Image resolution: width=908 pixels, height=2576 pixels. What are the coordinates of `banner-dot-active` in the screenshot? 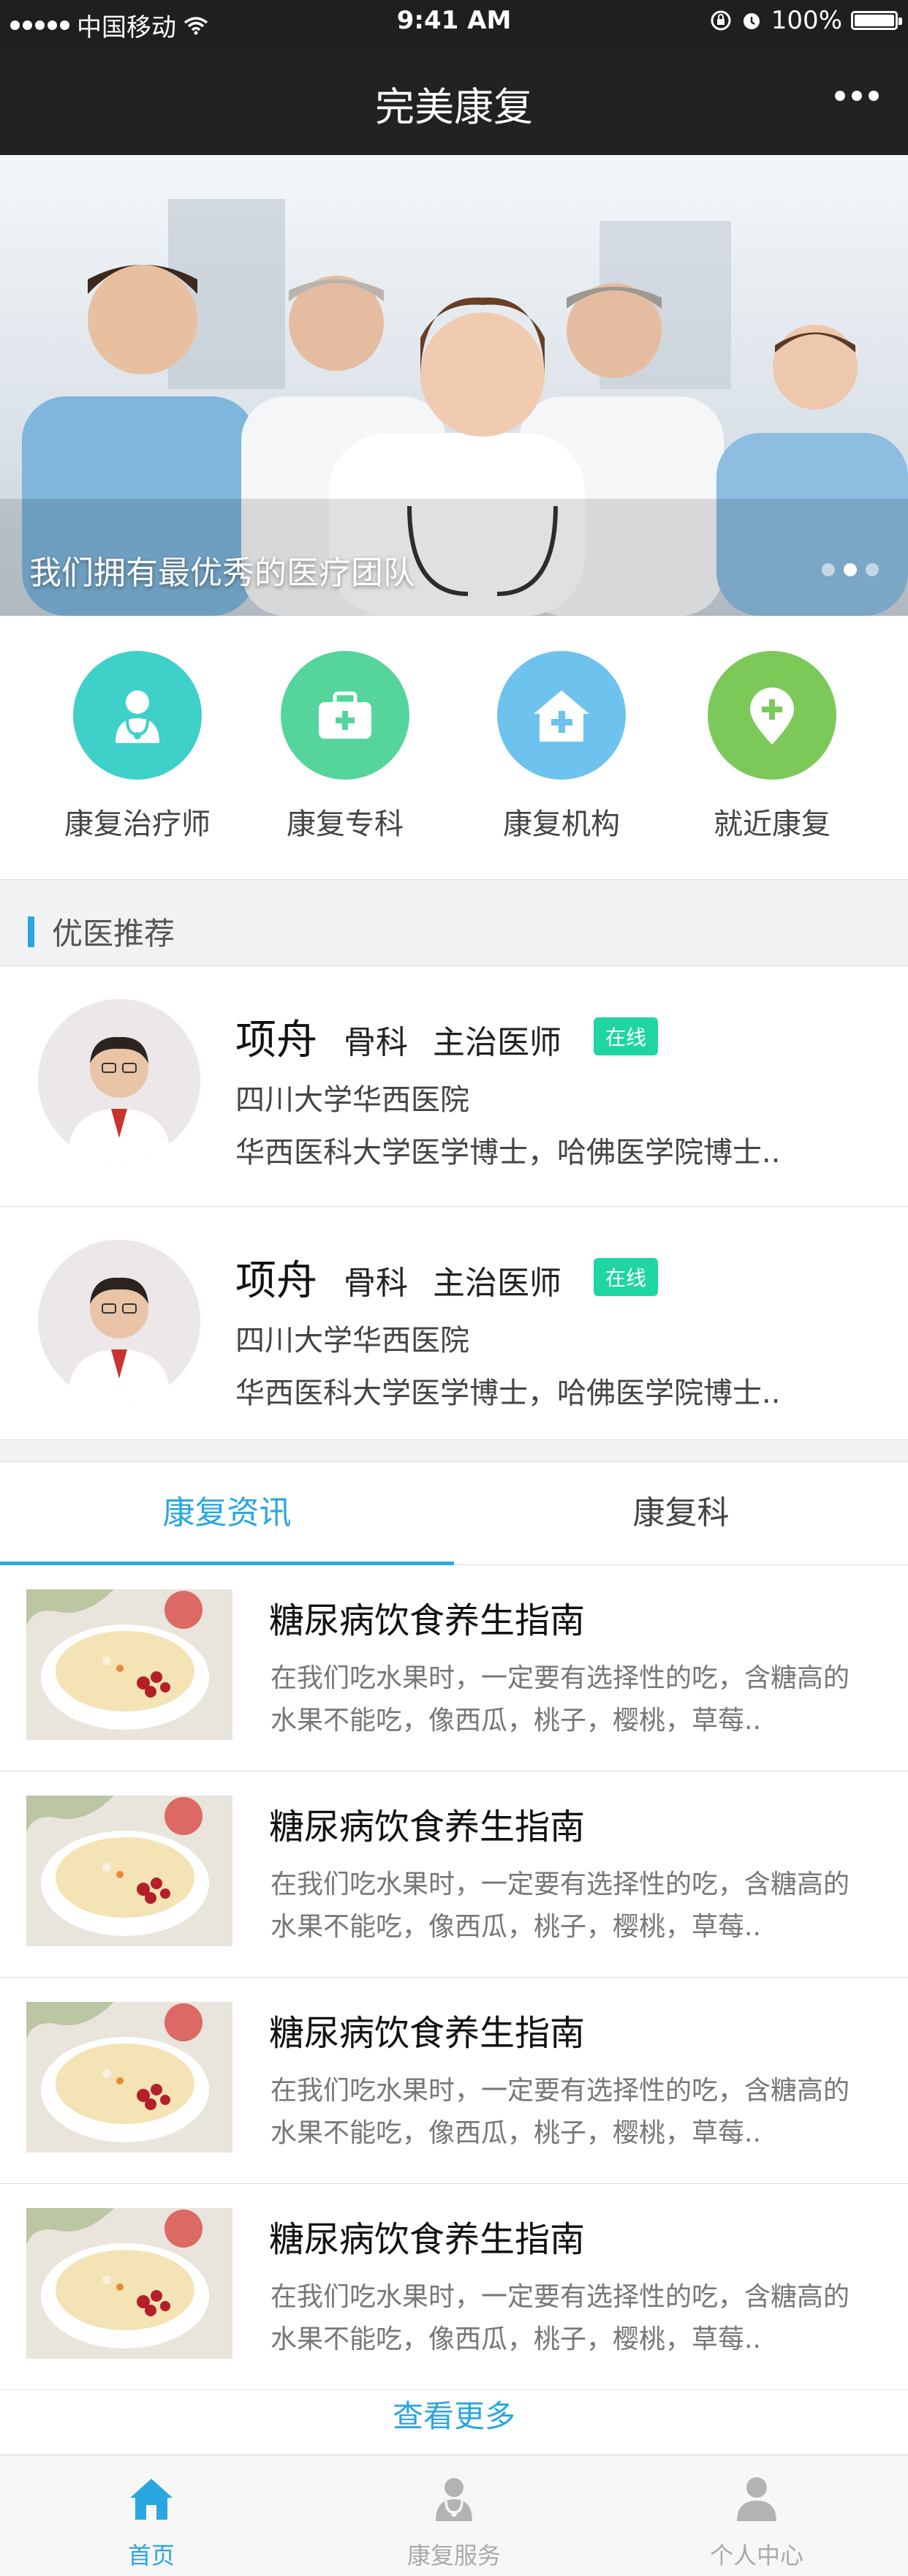 It's located at (851, 569).